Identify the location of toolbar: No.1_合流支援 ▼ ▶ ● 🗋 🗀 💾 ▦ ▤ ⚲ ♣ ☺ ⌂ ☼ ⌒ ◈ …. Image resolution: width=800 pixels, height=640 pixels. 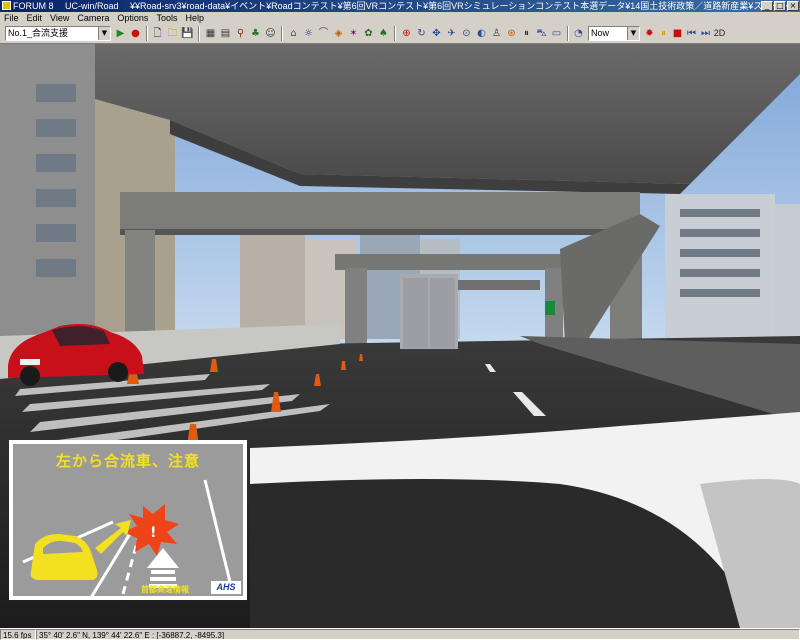
(400, 34).